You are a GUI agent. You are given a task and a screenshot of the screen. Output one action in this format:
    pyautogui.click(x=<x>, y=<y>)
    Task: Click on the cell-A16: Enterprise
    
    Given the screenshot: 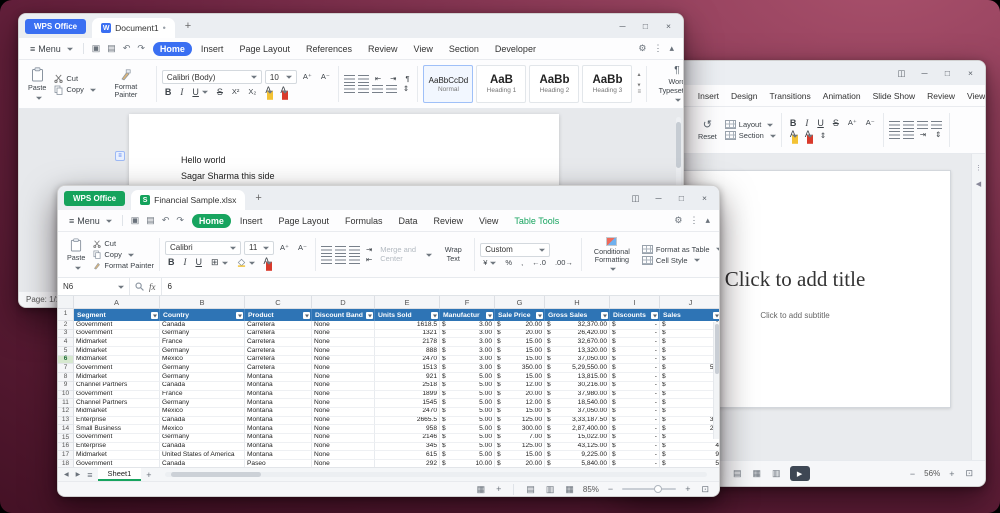 What is the action you would take?
    pyautogui.click(x=117, y=447)
    